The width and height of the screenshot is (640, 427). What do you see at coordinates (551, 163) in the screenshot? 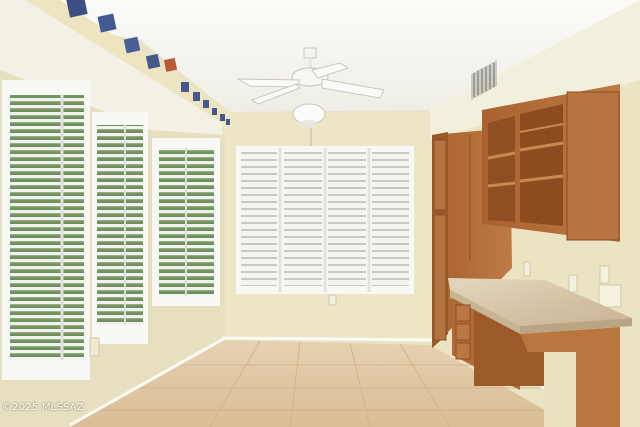
I see `open-shelf-cabinet` at bounding box center [551, 163].